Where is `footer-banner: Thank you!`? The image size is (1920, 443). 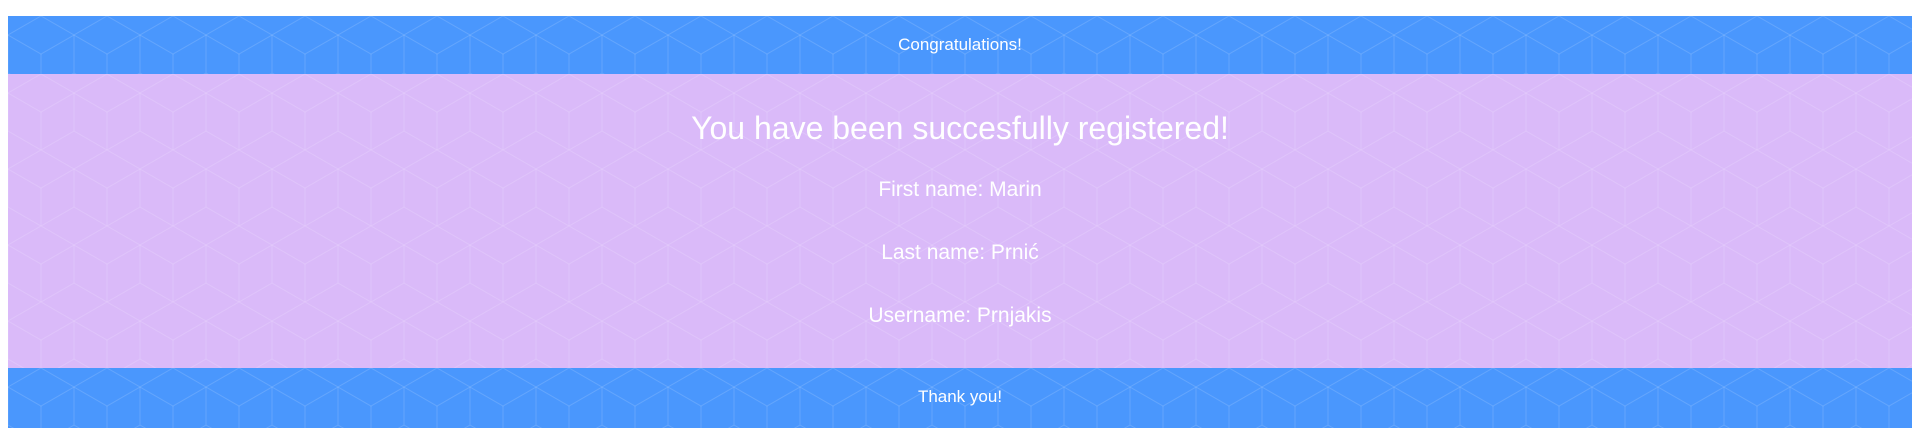
footer-banner: Thank you! is located at coordinates (960, 398).